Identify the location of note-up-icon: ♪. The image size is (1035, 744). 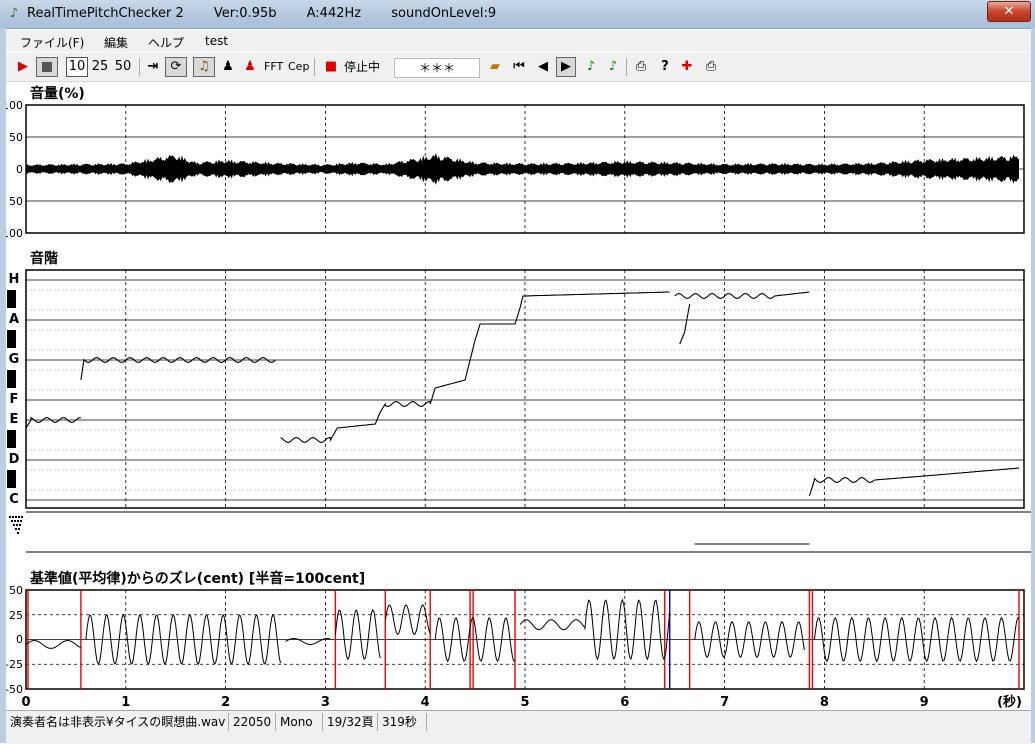
(591, 67).